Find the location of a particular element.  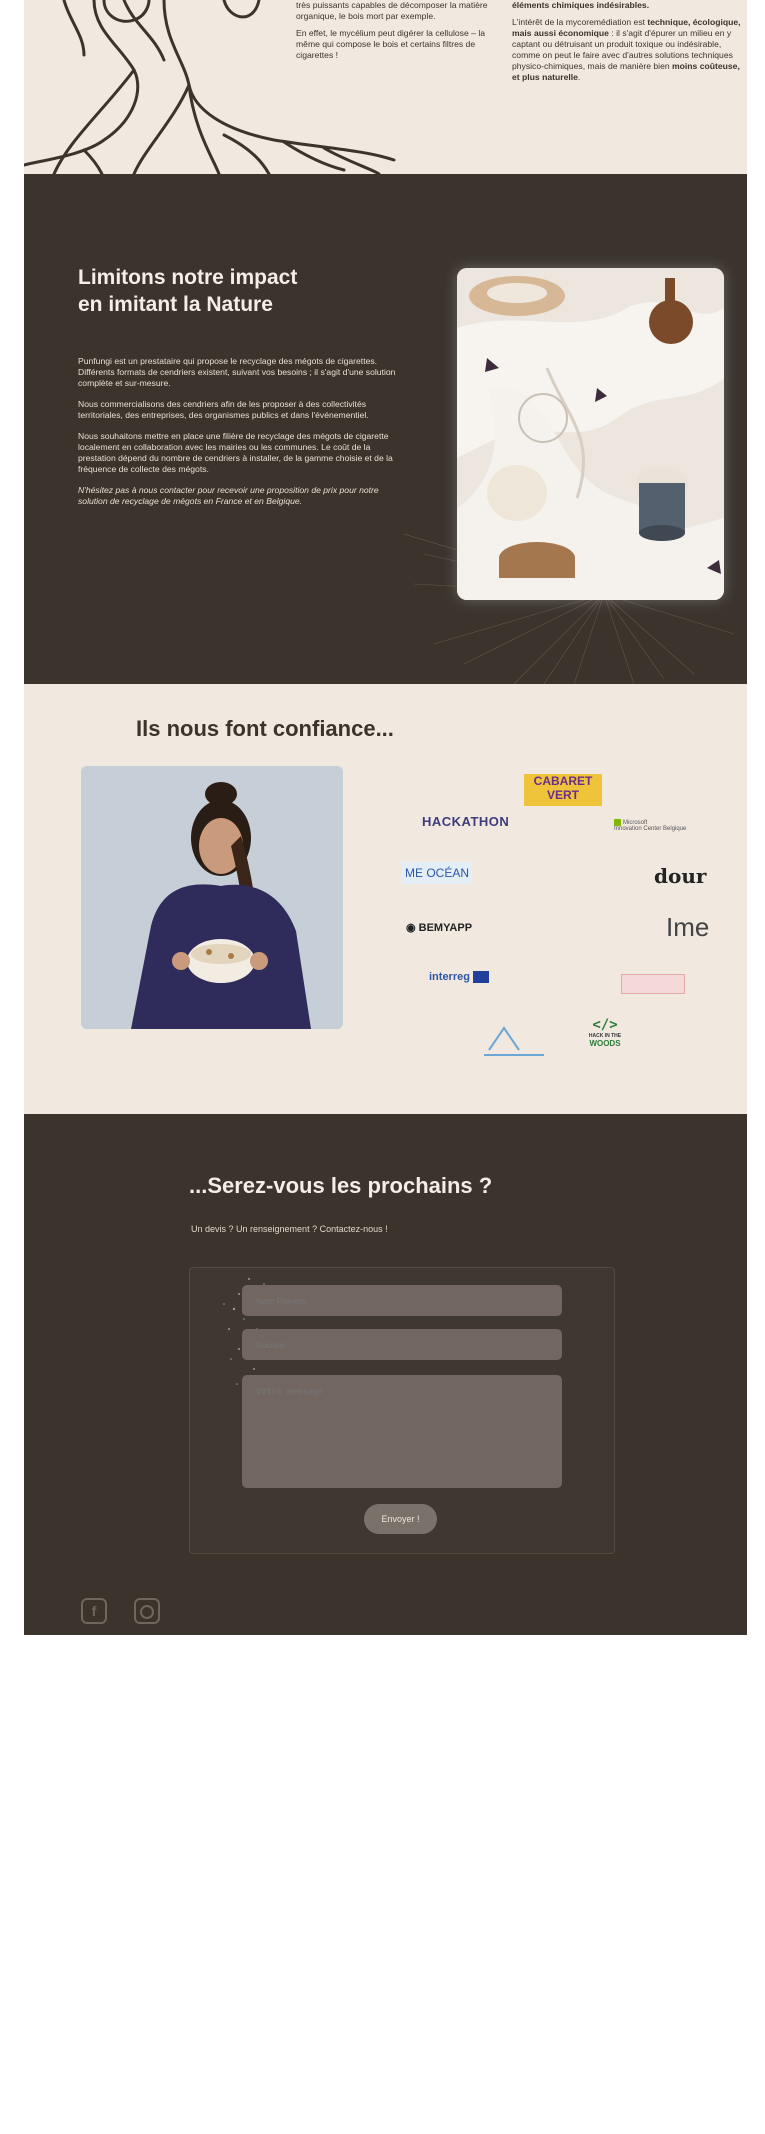

logo-blue-partner is located at coordinates (514, 1038).